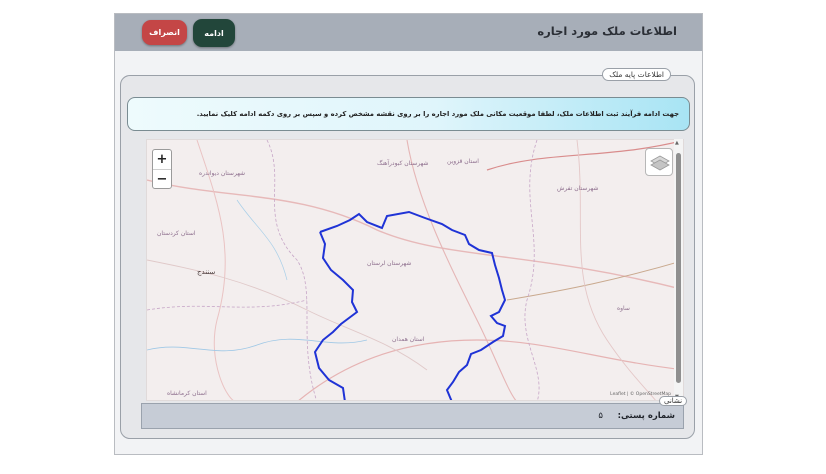 The width and height of the screenshot is (826, 474). I want to click on map-label-kermanshah: استان کرمانشاه, so click(187, 393).